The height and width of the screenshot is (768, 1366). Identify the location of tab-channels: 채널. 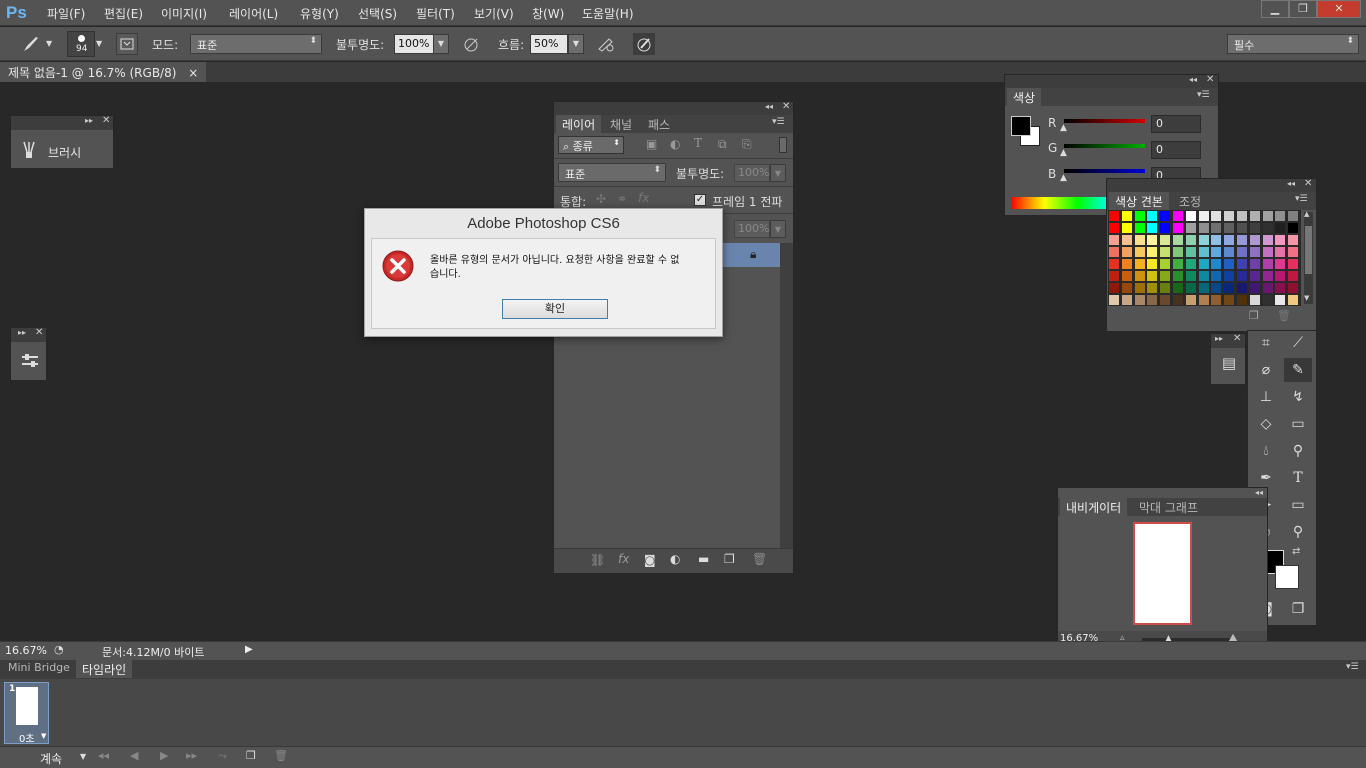
(621, 124).